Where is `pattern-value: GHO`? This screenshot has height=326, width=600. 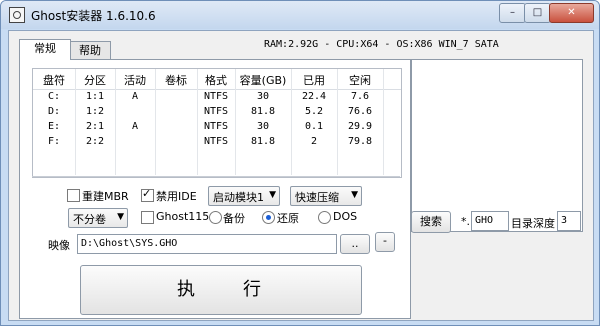
pattern-value: GHO is located at coordinates (484, 220).